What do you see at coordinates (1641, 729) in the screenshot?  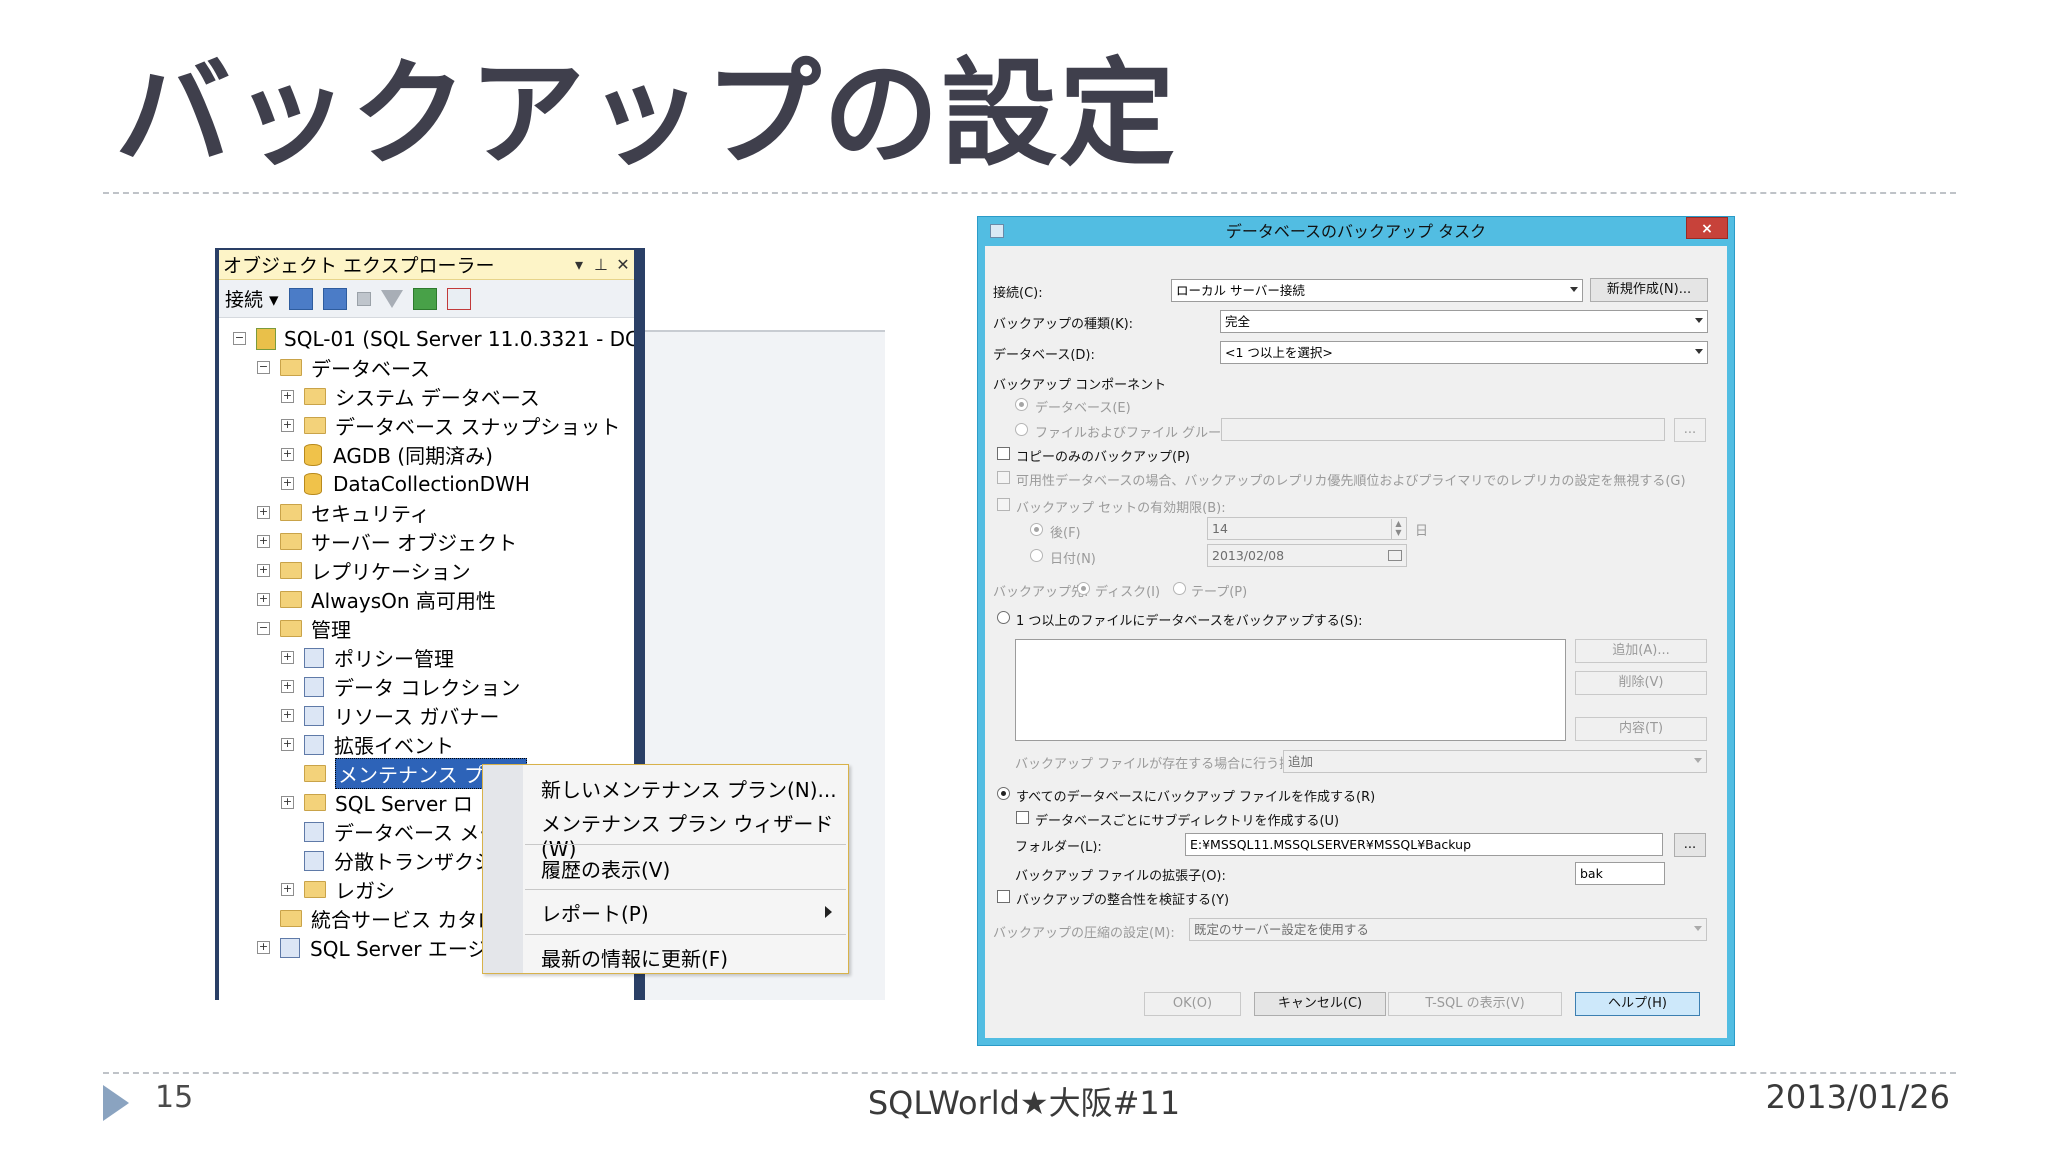 I see `file-contents-button: 内容(T)` at bounding box center [1641, 729].